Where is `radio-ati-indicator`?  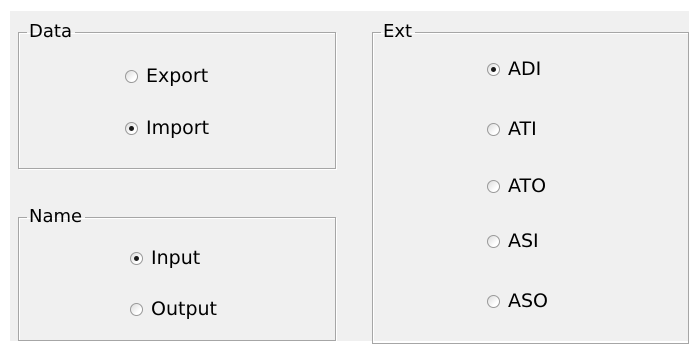 radio-ati-indicator is located at coordinates (493, 129).